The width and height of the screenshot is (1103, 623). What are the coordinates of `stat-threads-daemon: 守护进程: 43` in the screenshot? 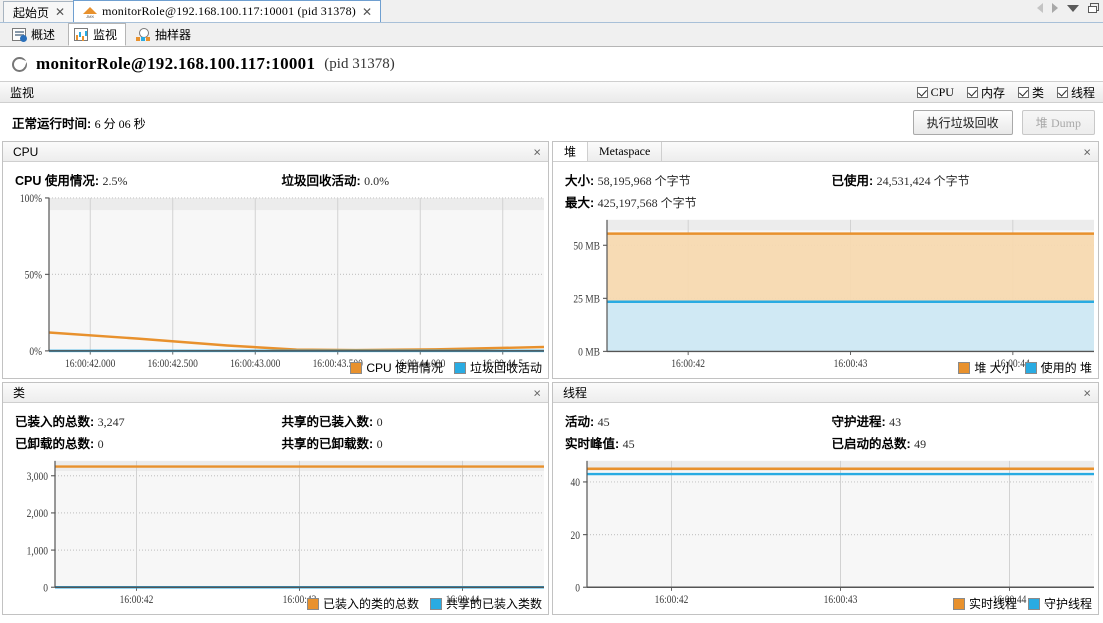 It's located at (965, 420).